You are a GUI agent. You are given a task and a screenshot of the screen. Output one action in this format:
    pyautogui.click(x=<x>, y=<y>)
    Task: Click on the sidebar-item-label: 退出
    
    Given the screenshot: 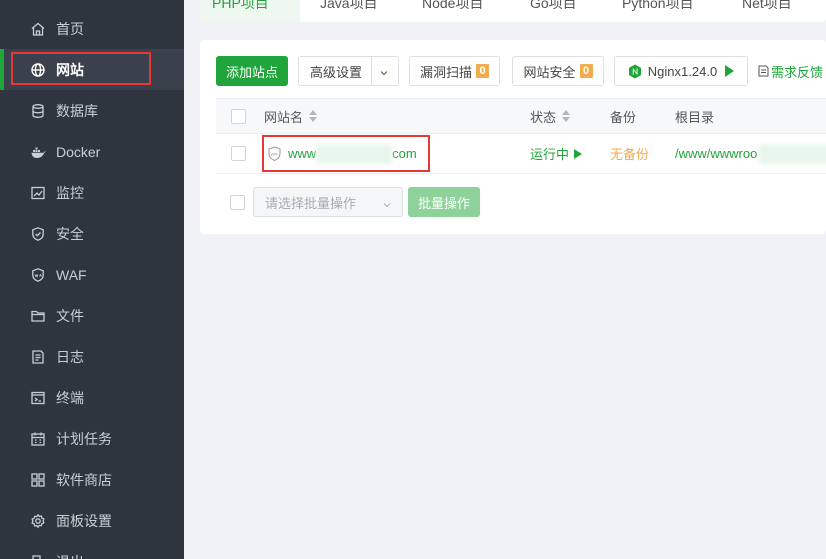 What is the action you would take?
    pyautogui.click(x=70, y=555)
    